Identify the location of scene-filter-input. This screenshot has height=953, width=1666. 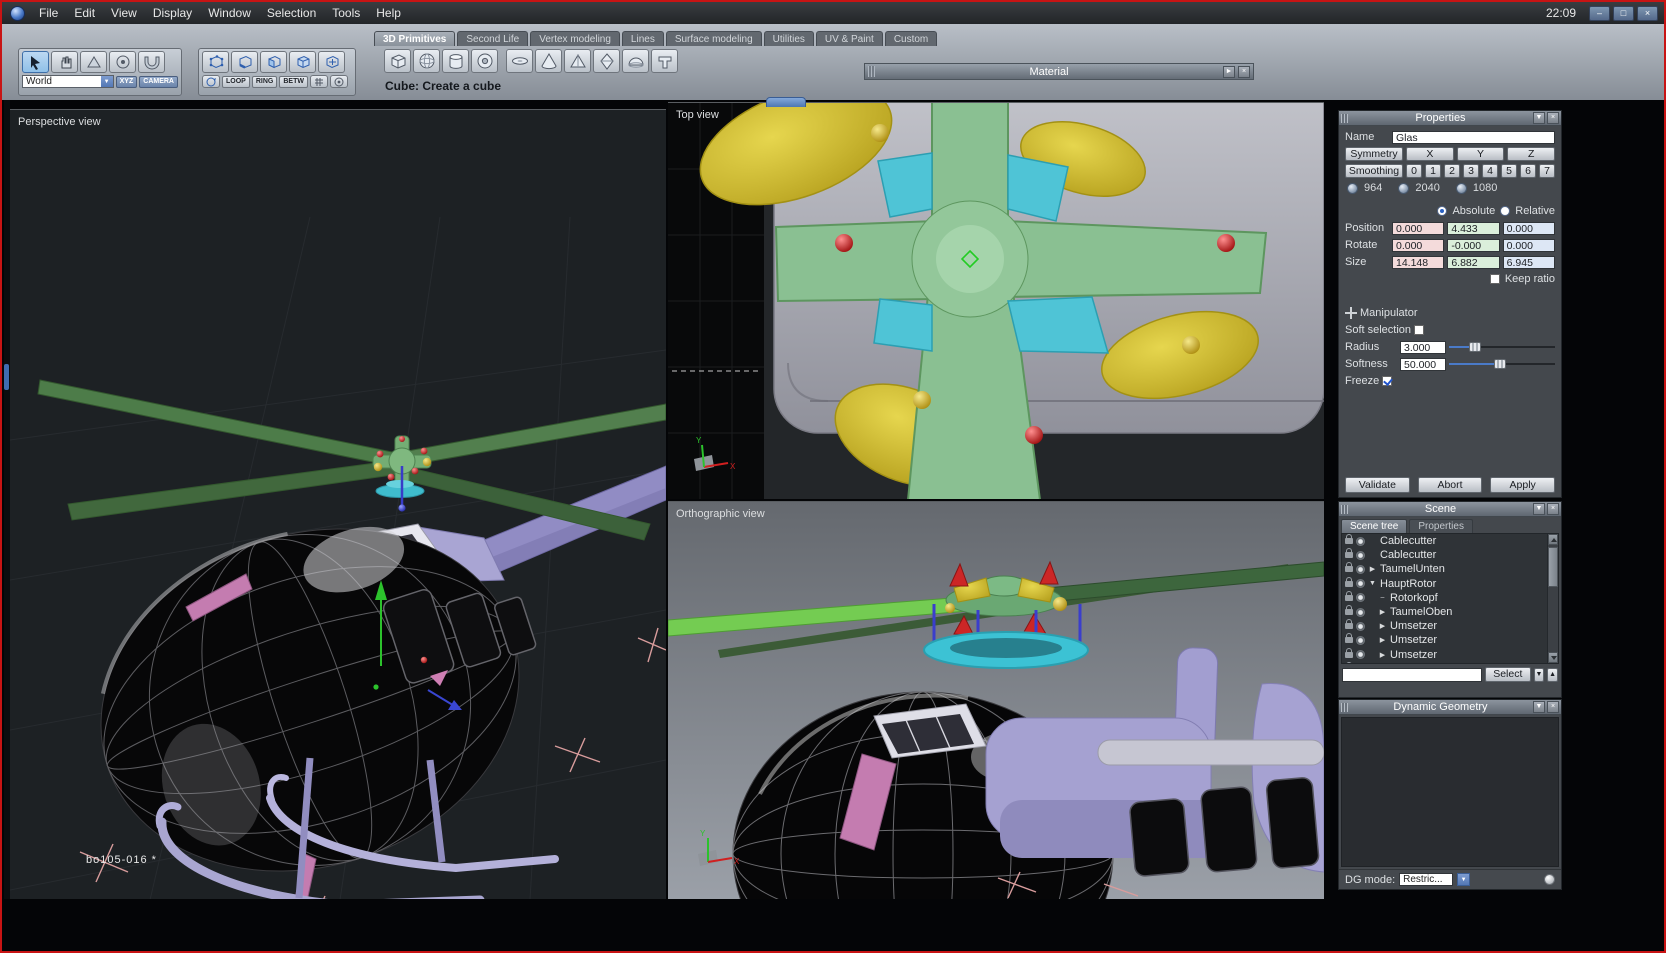
(1412, 674).